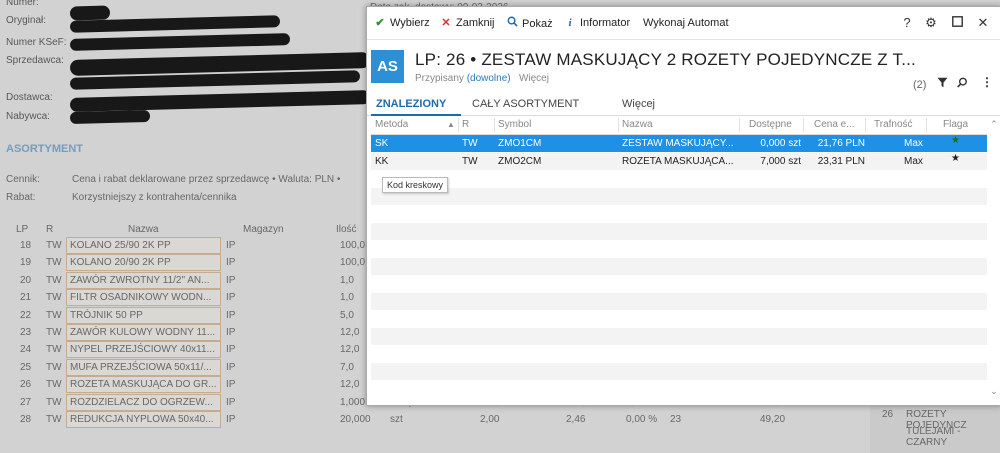  What do you see at coordinates (382, 143) in the screenshot?
I see `cell-metoda: SK` at bounding box center [382, 143].